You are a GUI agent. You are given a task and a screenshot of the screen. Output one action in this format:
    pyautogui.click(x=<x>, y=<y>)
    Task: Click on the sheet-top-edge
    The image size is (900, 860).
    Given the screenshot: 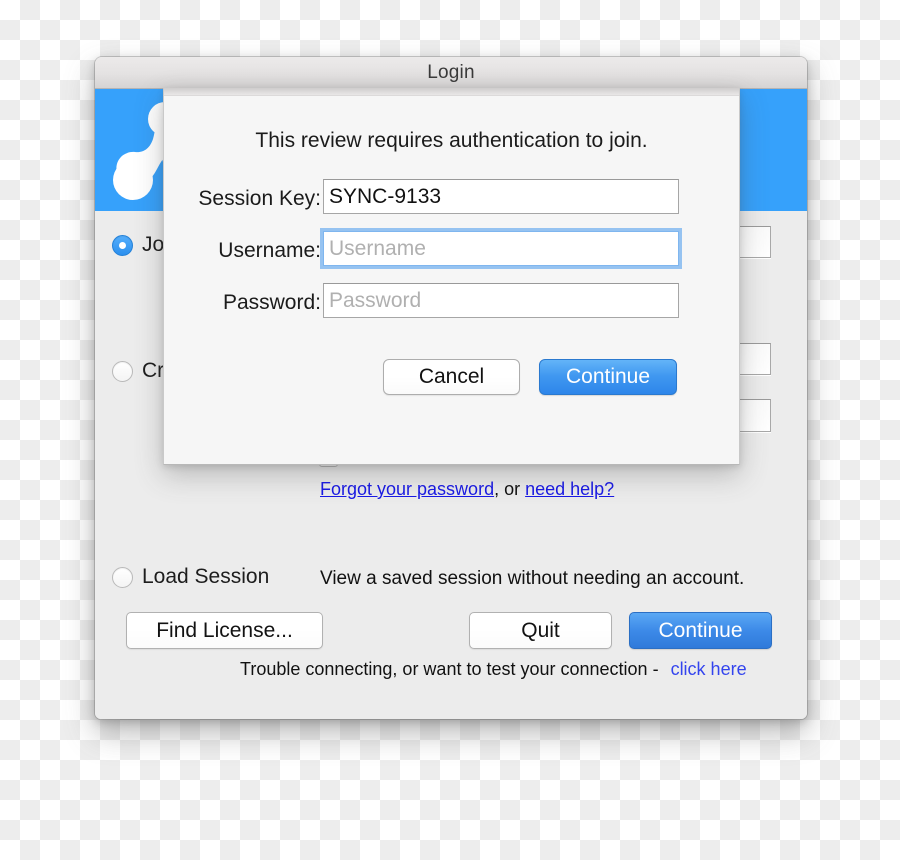 What is the action you would take?
    pyautogui.click(x=451, y=92)
    